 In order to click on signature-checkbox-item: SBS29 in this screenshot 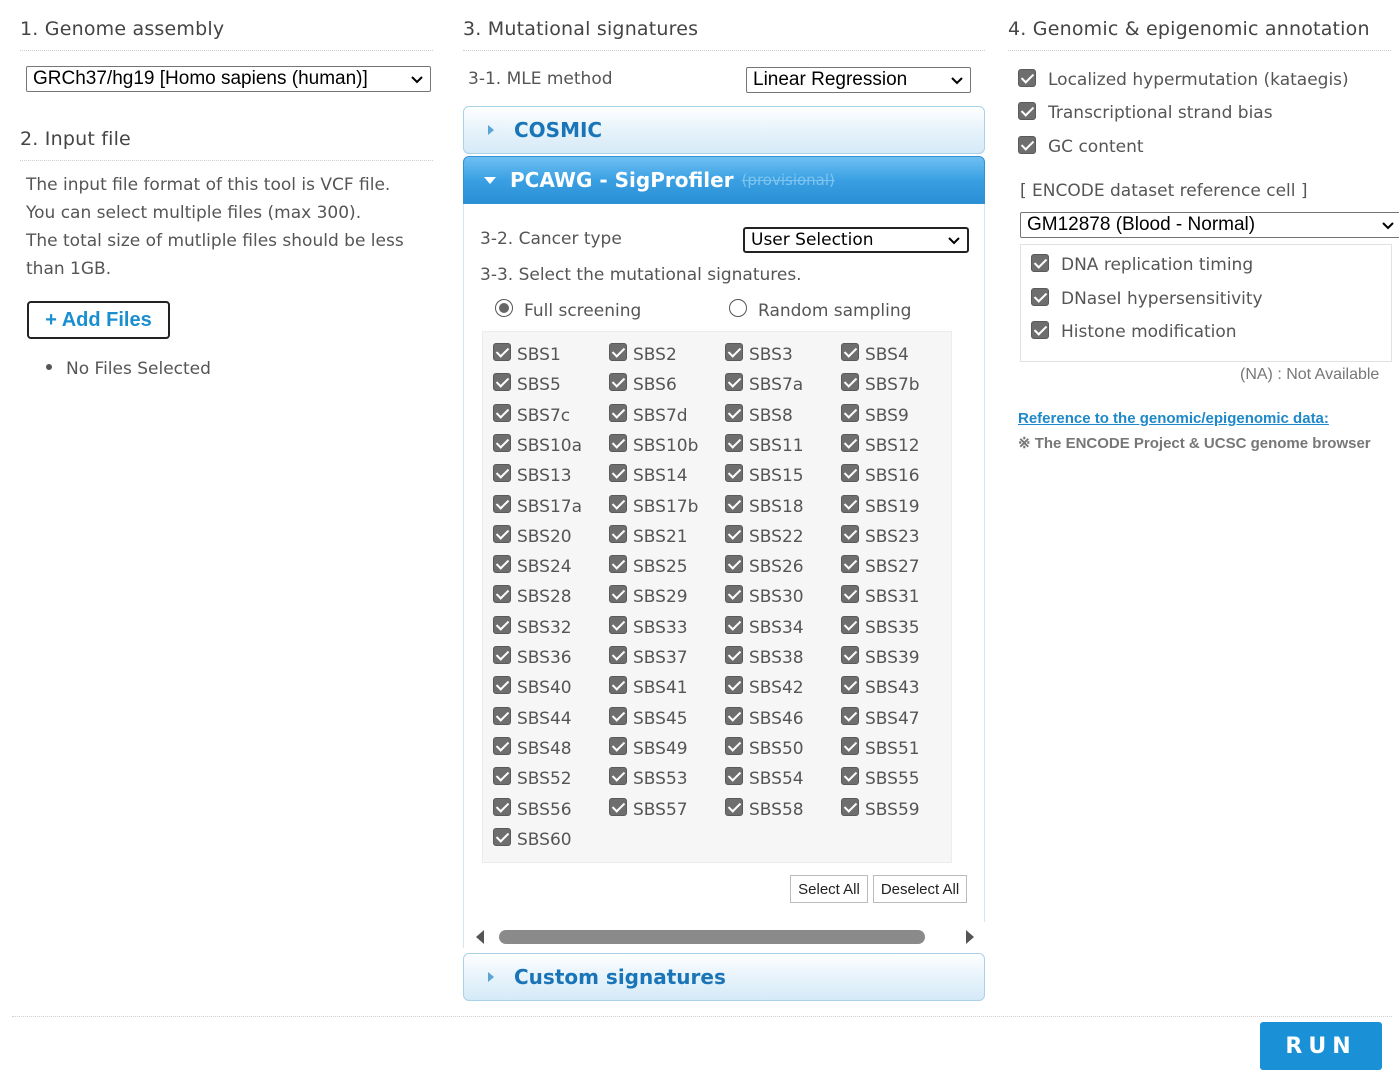, I will do `click(648, 596)`.